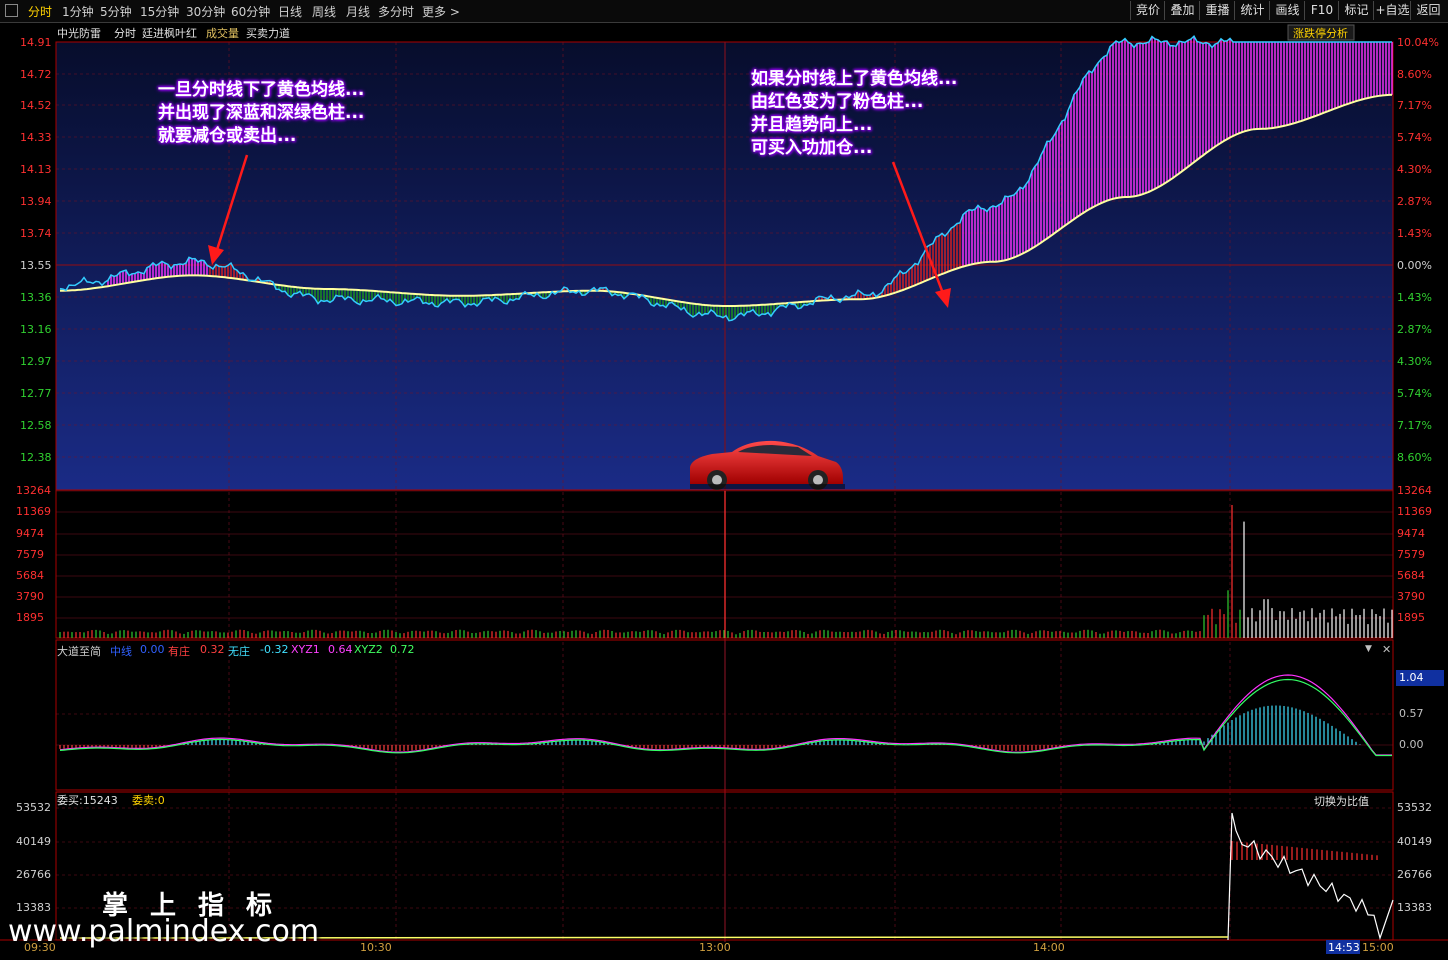 The width and height of the screenshot is (1448, 960). Describe the element at coordinates (36, 169) in the screenshot. I see `price-axis-left-label: 14.13` at that location.